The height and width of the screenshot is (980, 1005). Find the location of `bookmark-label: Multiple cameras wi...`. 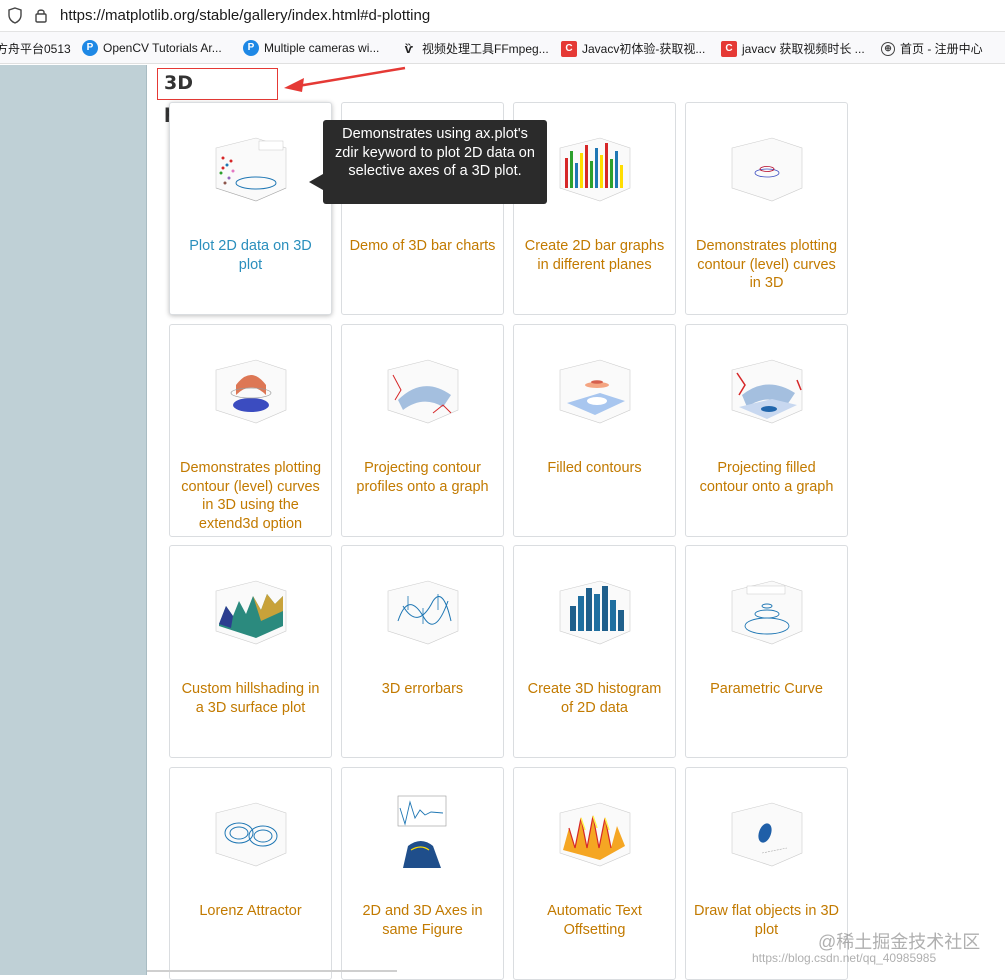

bookmark-label: Multiple cameras wi... is located at coordinates (322, 48).